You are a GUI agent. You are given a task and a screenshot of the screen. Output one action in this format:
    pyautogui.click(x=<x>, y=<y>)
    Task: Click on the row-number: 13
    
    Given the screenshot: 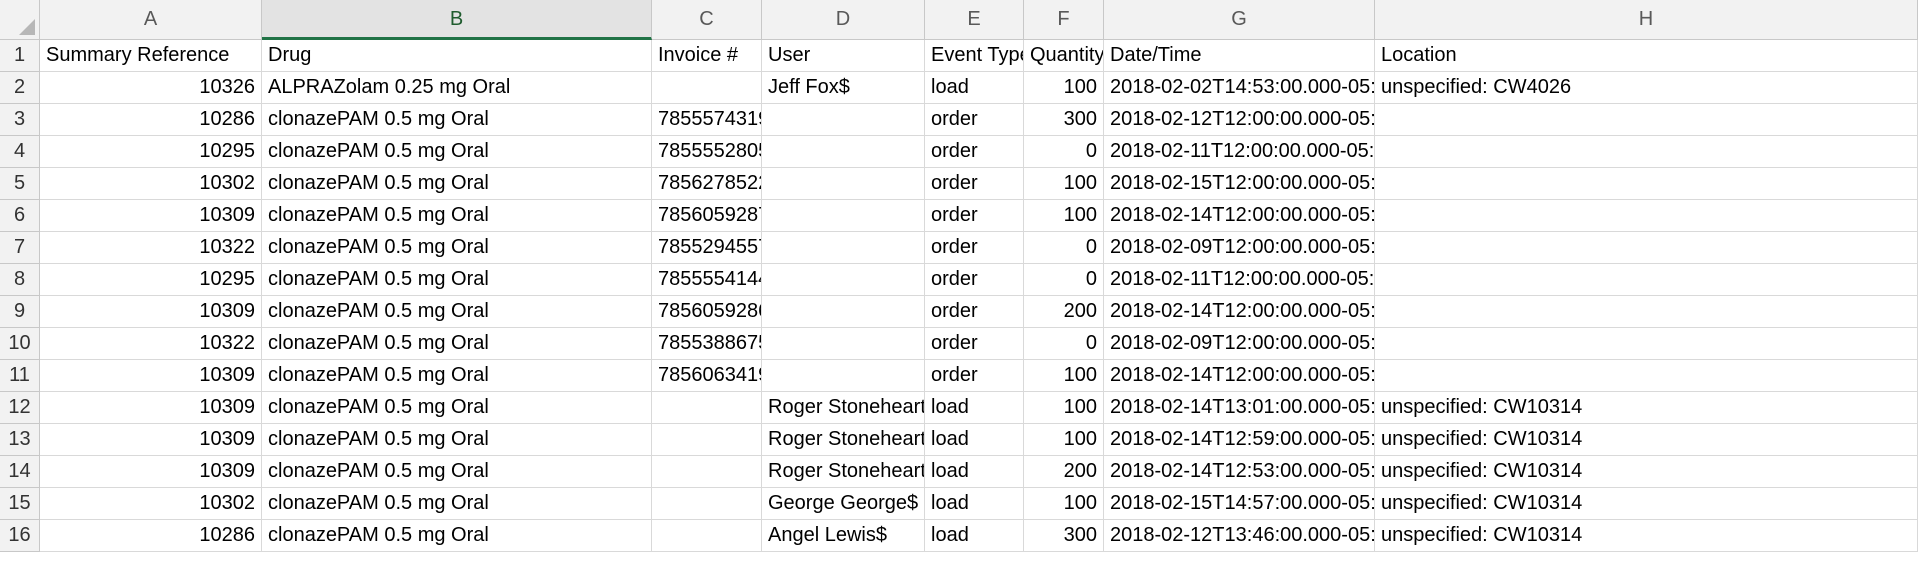 What is the action you would take?
    pyautogui.click(x=20, y=440)
    